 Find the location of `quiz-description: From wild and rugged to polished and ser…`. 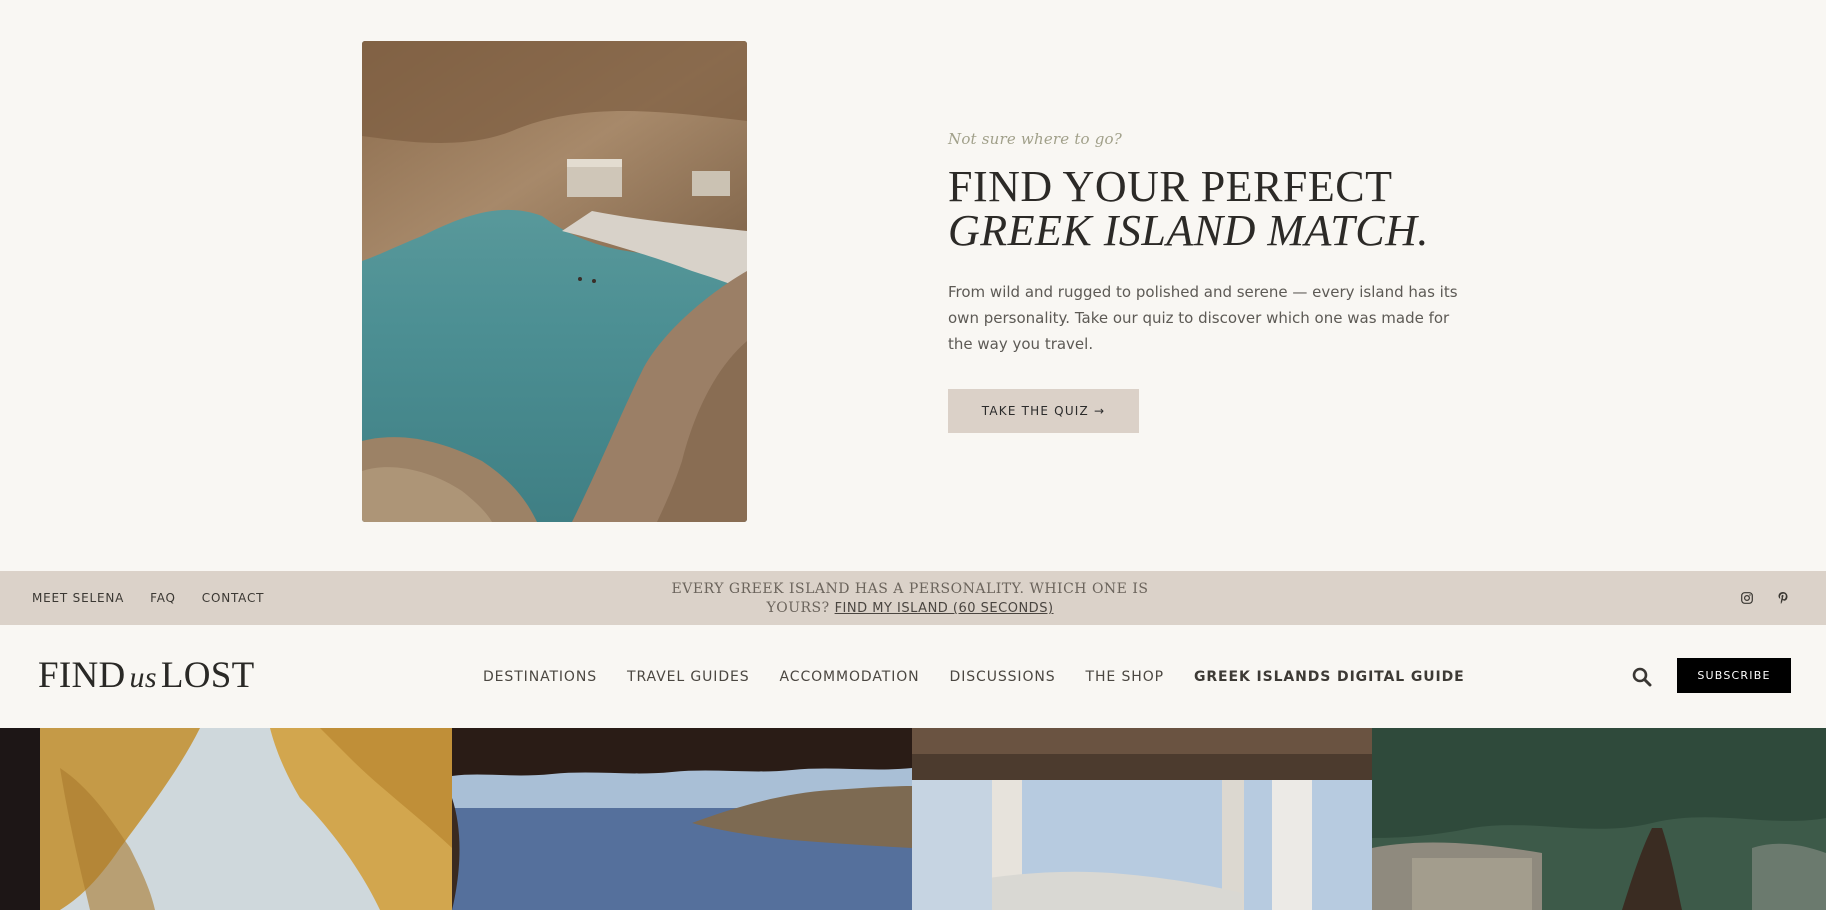

quiz-description: From wild and rugged to polished and ser… is located at coordinates (1203, 318).